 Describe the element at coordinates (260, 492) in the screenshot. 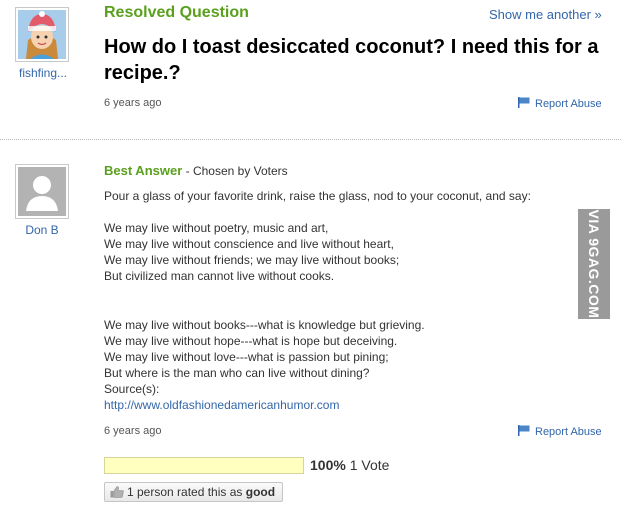

I see `rated-value: good` at that location.